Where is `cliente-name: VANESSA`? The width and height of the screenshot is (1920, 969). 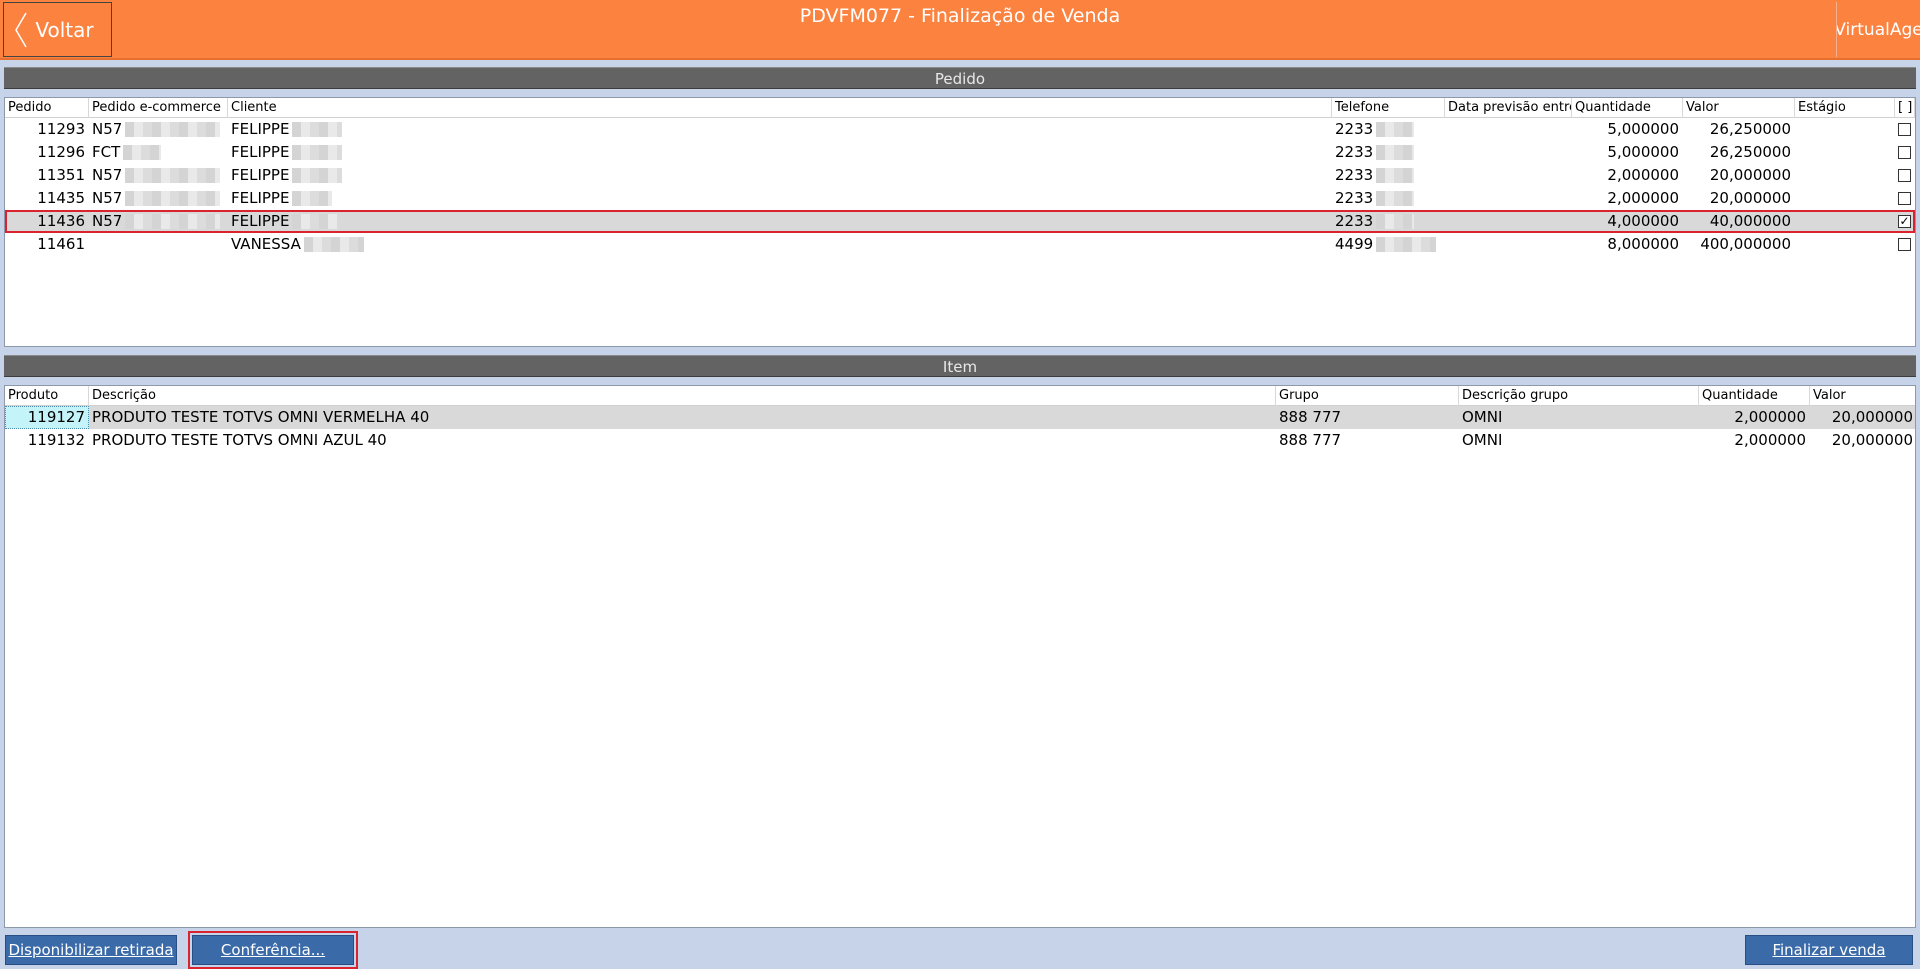
cliente-name: VANESSA is located at coordinates (266, 244).